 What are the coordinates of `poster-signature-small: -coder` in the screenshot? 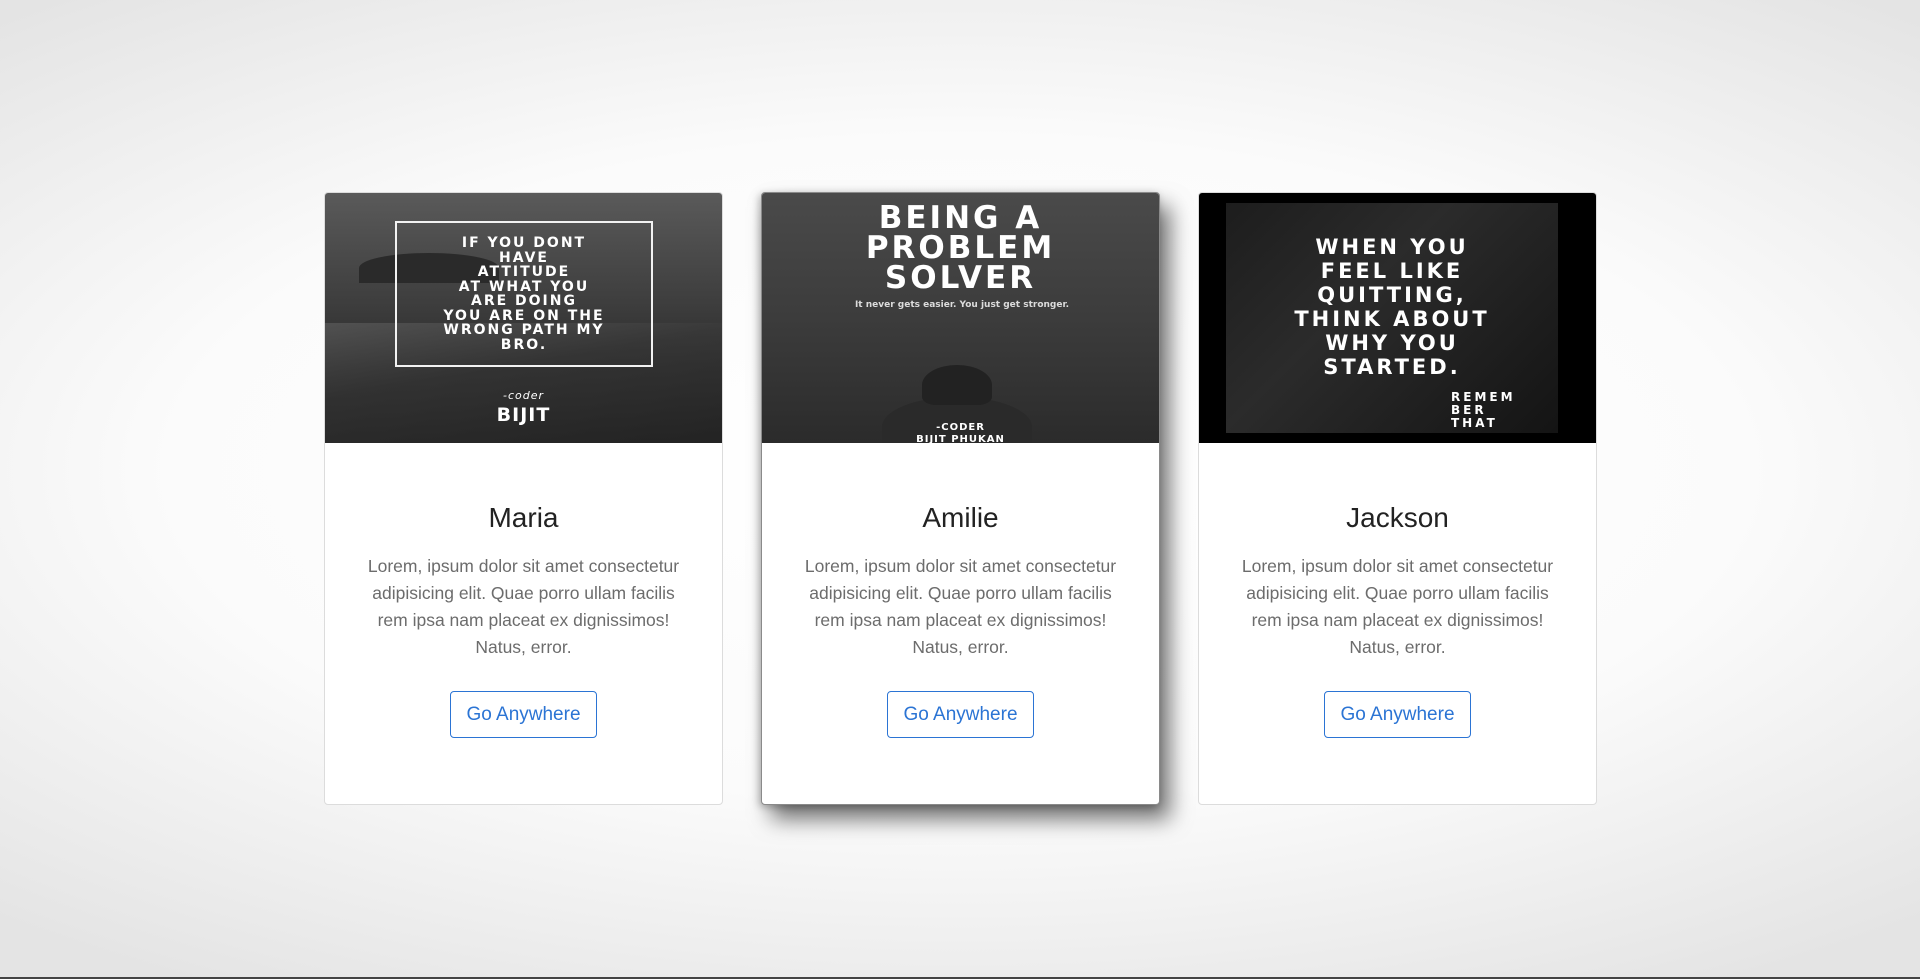 It's located at (523, 395).